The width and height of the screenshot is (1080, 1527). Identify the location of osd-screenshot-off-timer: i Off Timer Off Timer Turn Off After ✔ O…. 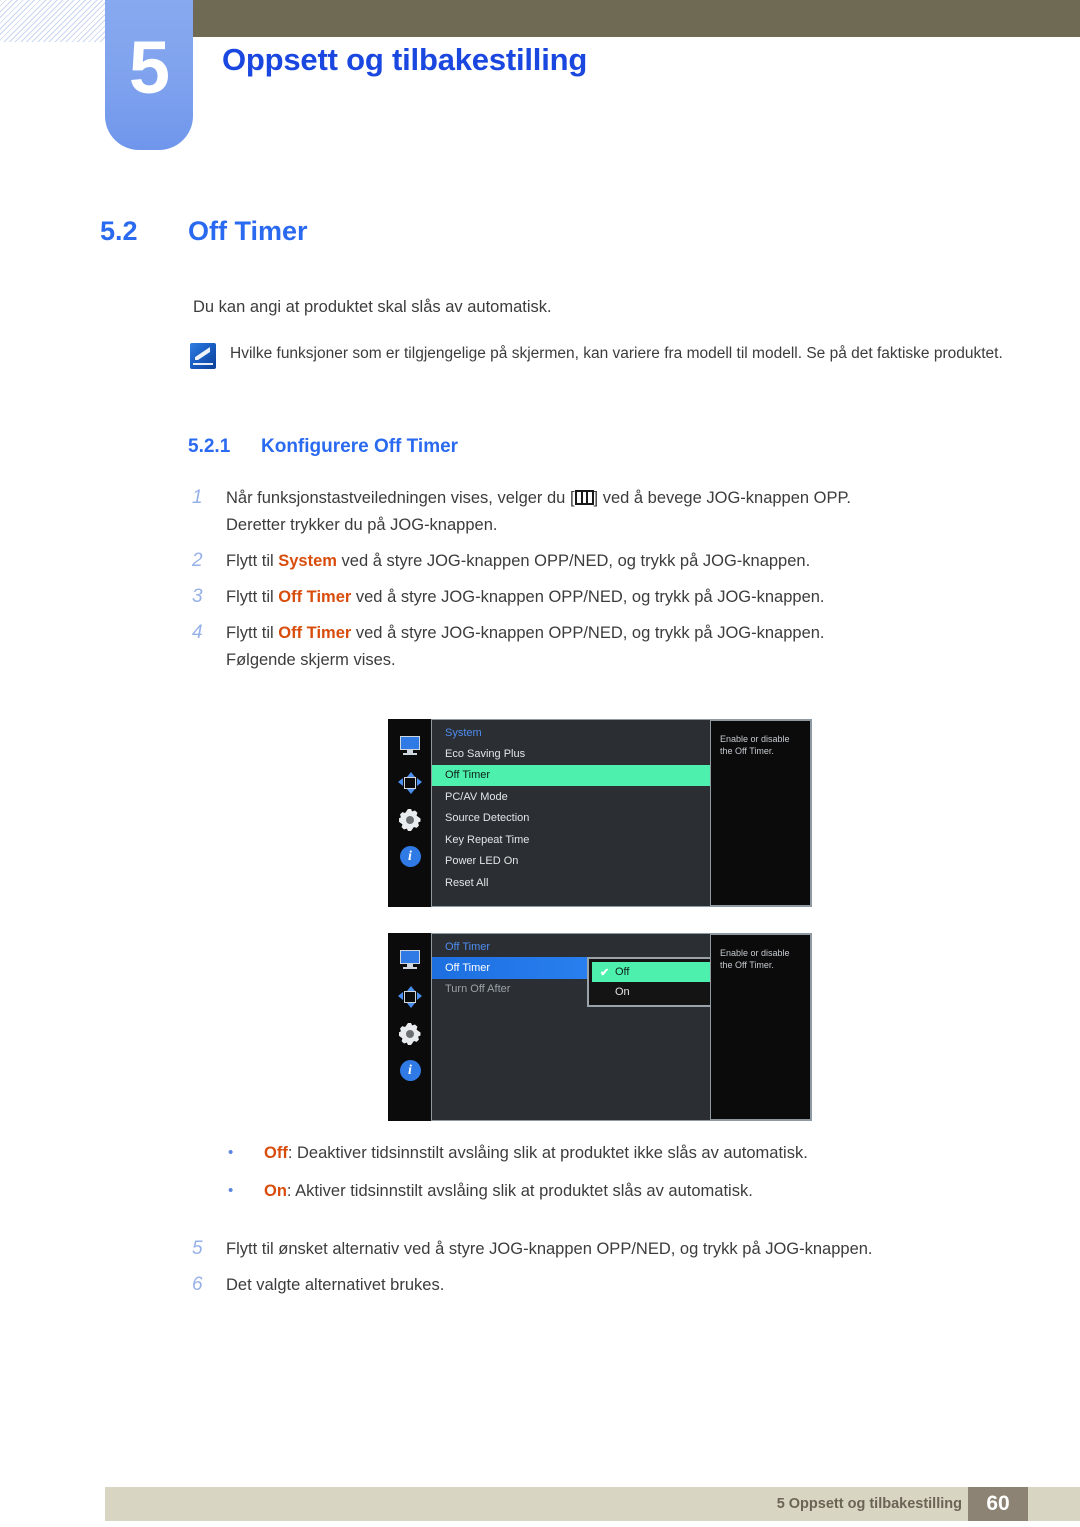
(600, 1027).